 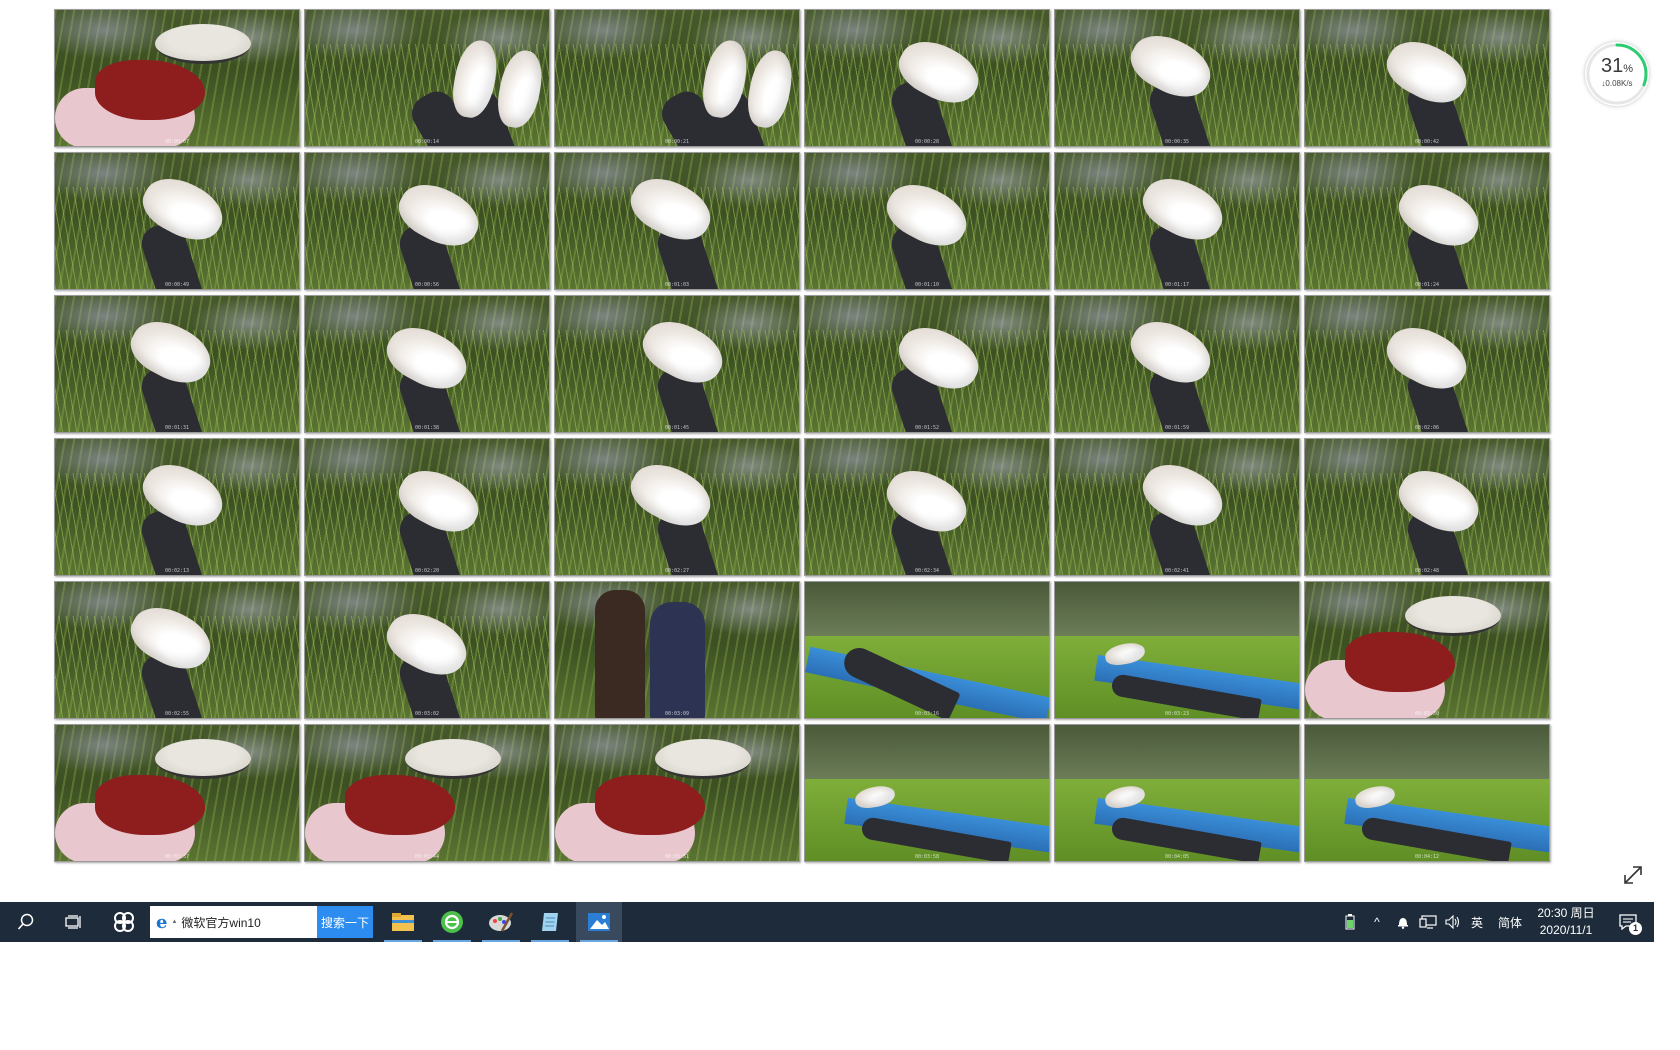 What do you see at coordinates (1427, 793) in the screenshot?
I see `thumbnail-lying-grass: 00:04:12` at bounding box center [1427, 793].